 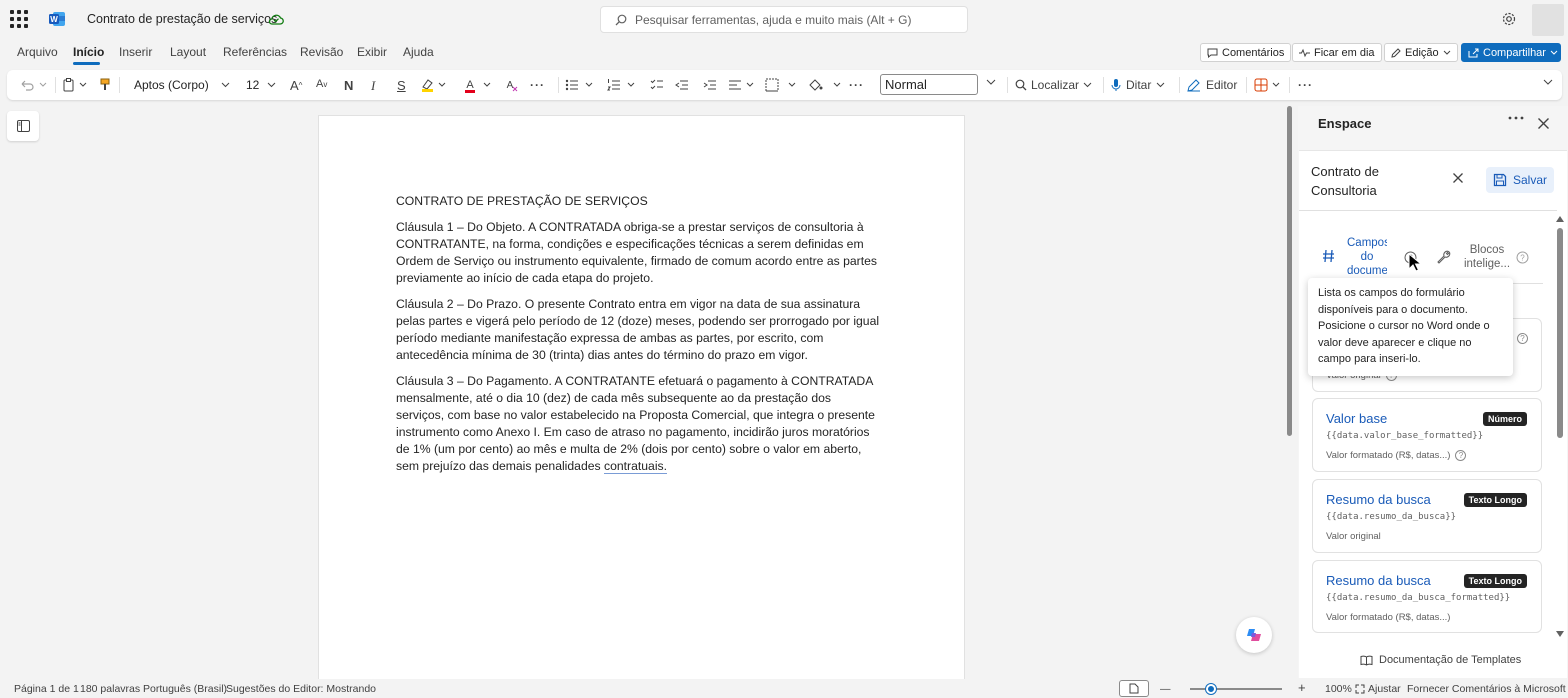 I want to click on grow-font-icon: A ^, so click(x=296, y=85).